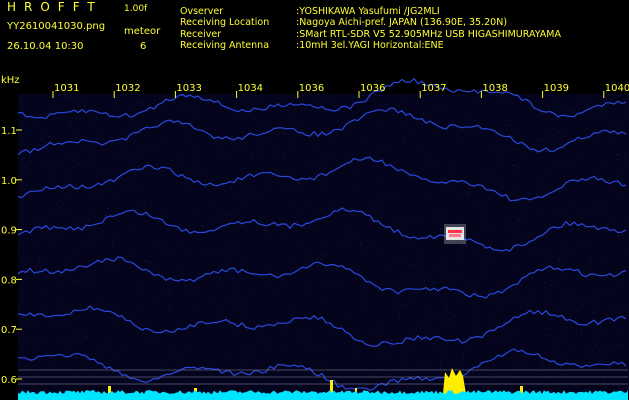 This screenshot has height=400, width=629. I want to click on time-tick-label: 1038, so click(494, 88).